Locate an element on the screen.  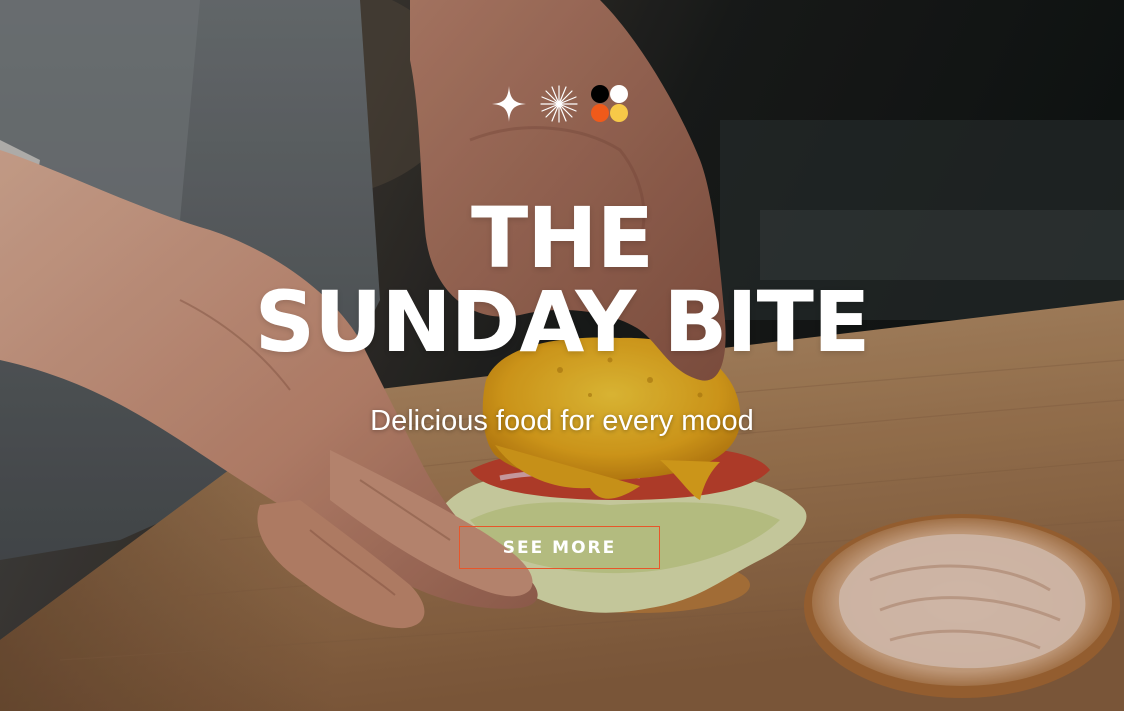
brand-logo is located at coordinates (560, 104).